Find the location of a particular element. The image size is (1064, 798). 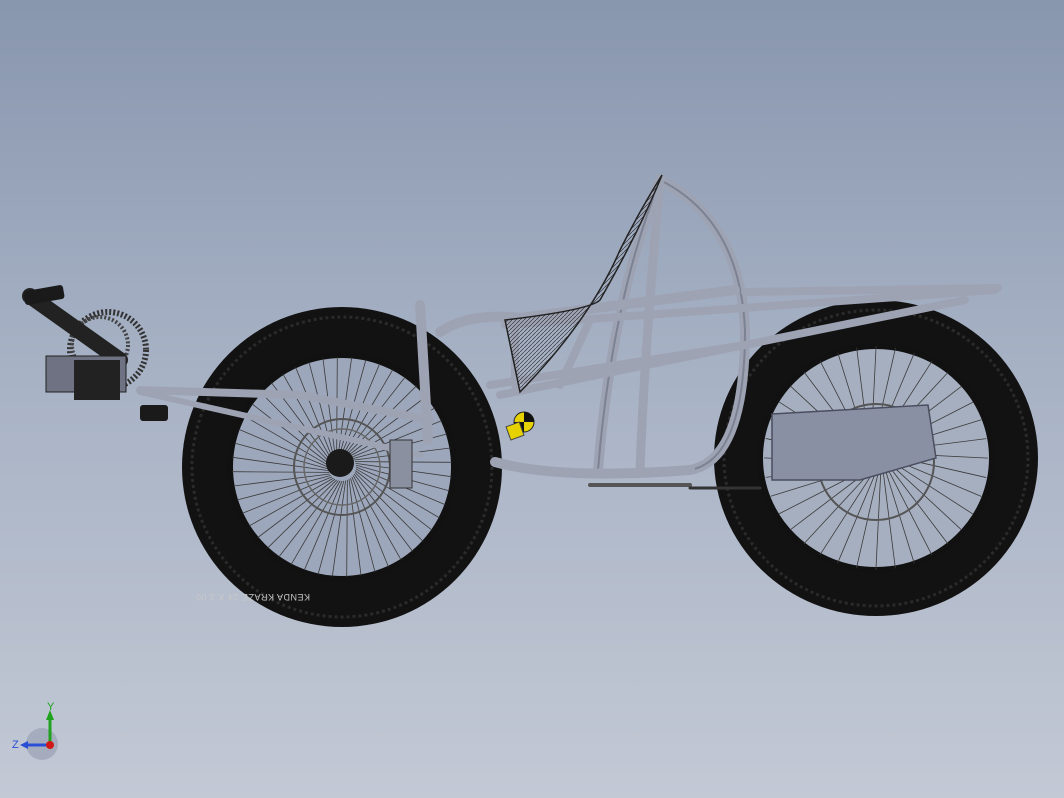

y-axis-label: Y is located at coordinates (51, 707).